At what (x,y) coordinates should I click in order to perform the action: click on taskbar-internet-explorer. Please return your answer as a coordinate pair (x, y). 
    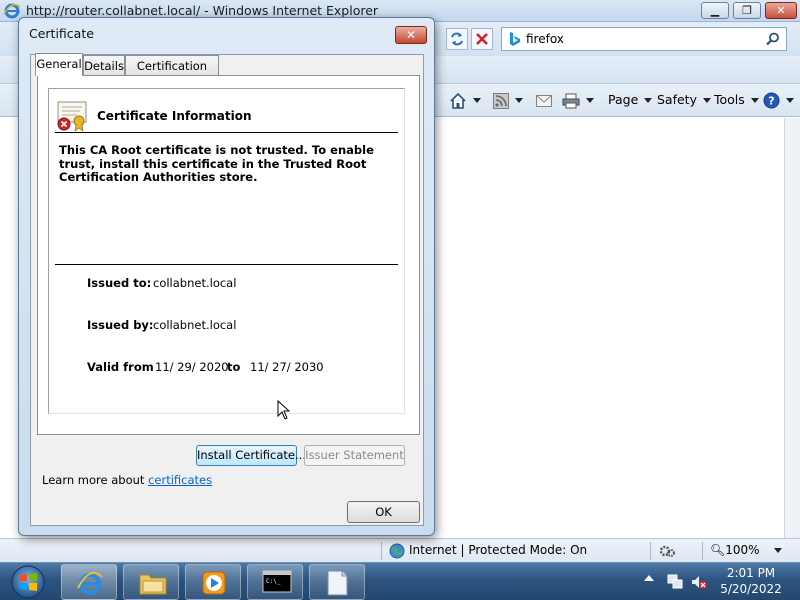
    Looking at the image, I should click on (89, 582).